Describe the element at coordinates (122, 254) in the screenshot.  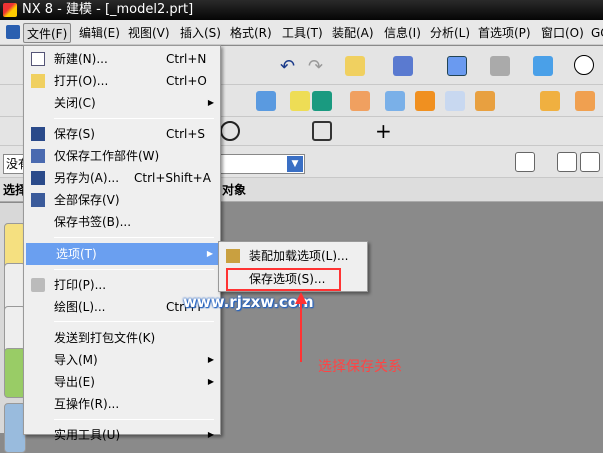
I see `menu-item-options: 选项(T) ▶` at that location.